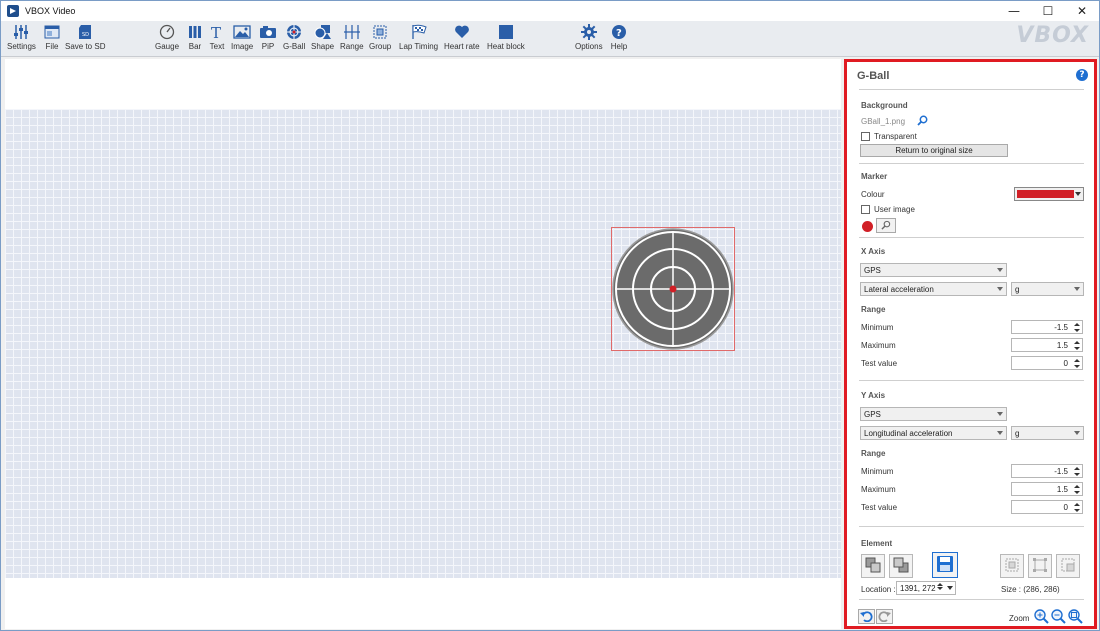 This screenshot has width=1100, height=631. I want to click on y-axis-heading: Y Axis, so click(873, 395).